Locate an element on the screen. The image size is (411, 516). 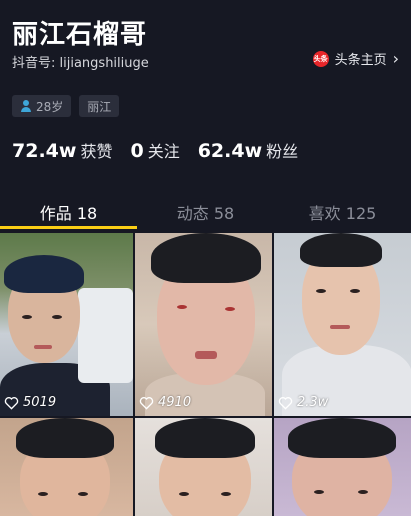
video-like-count: 2.3w is located at coordinates (303, 402).